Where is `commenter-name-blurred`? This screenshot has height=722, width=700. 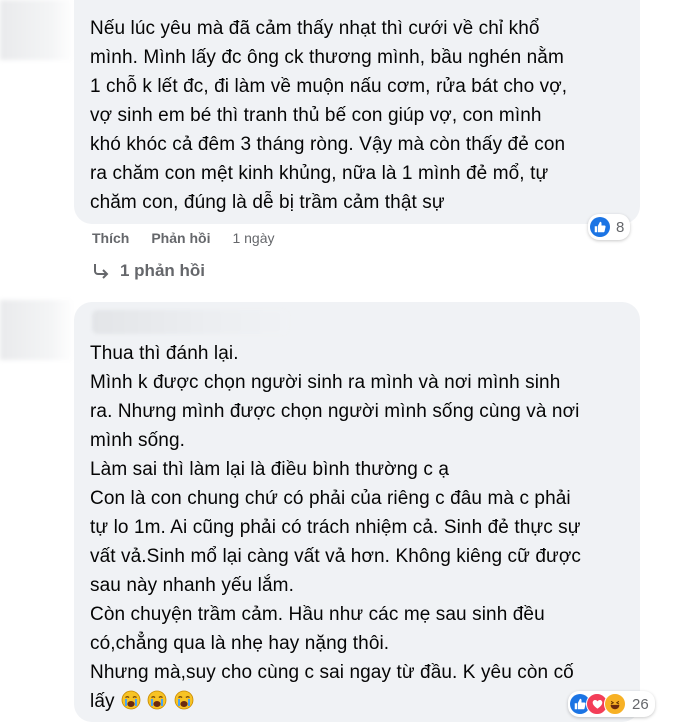 commenter-name-blurred is located at coordinates (190, 322).